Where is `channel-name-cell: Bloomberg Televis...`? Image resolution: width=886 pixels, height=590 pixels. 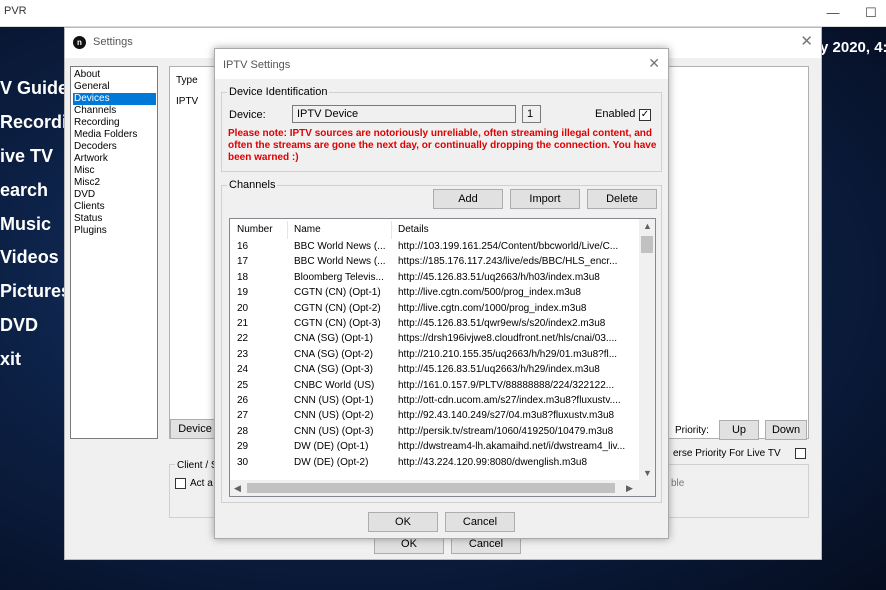
channel-name-cell: Bloomberg Televis... is located at coordinates (339, 277).